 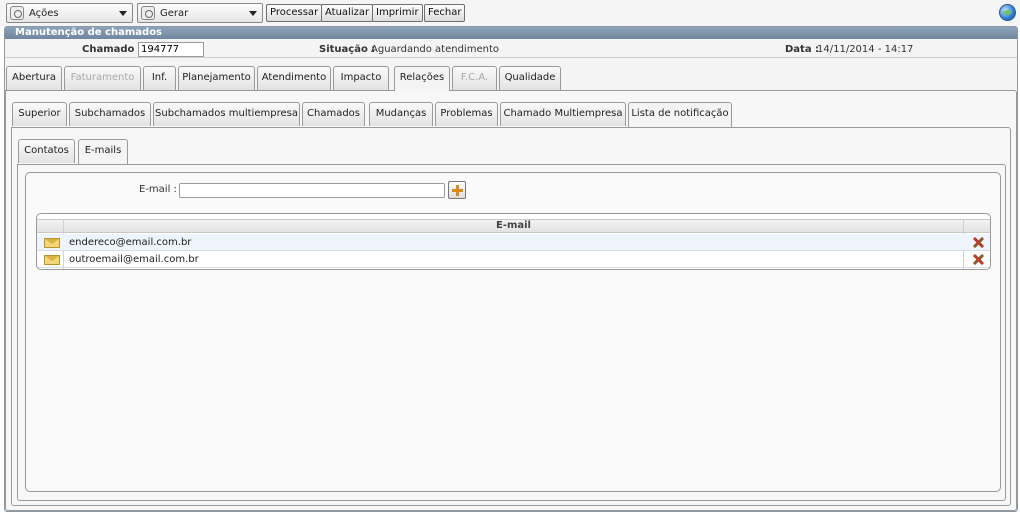 I want to click on tab-impacto: Impacto, so click(x=361, y=78).